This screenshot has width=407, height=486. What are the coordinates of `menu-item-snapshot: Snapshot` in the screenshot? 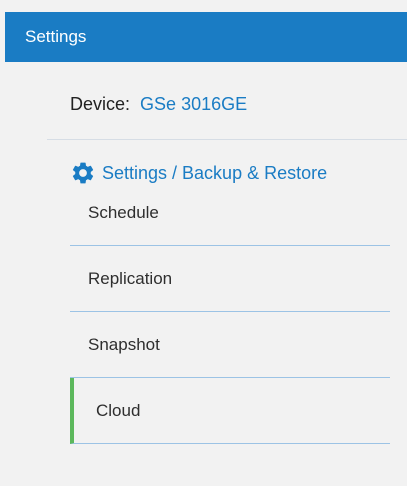 It's located at (230, 345).